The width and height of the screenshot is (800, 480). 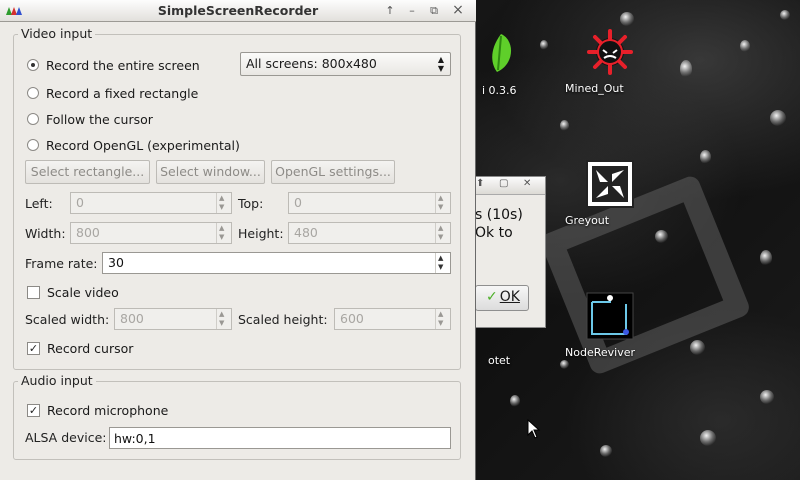 I want to click on alsa-device-field, so click(x=280, y=438).